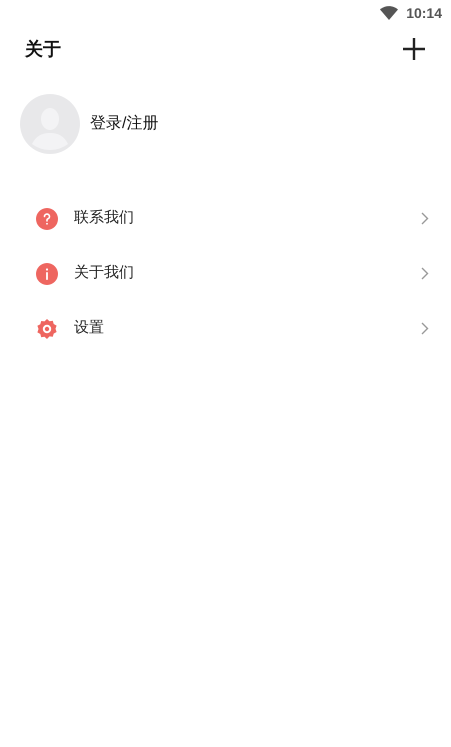 This screenshot has width=451, height=747. I want to click on status-time: 10:14, so click(424, 13).